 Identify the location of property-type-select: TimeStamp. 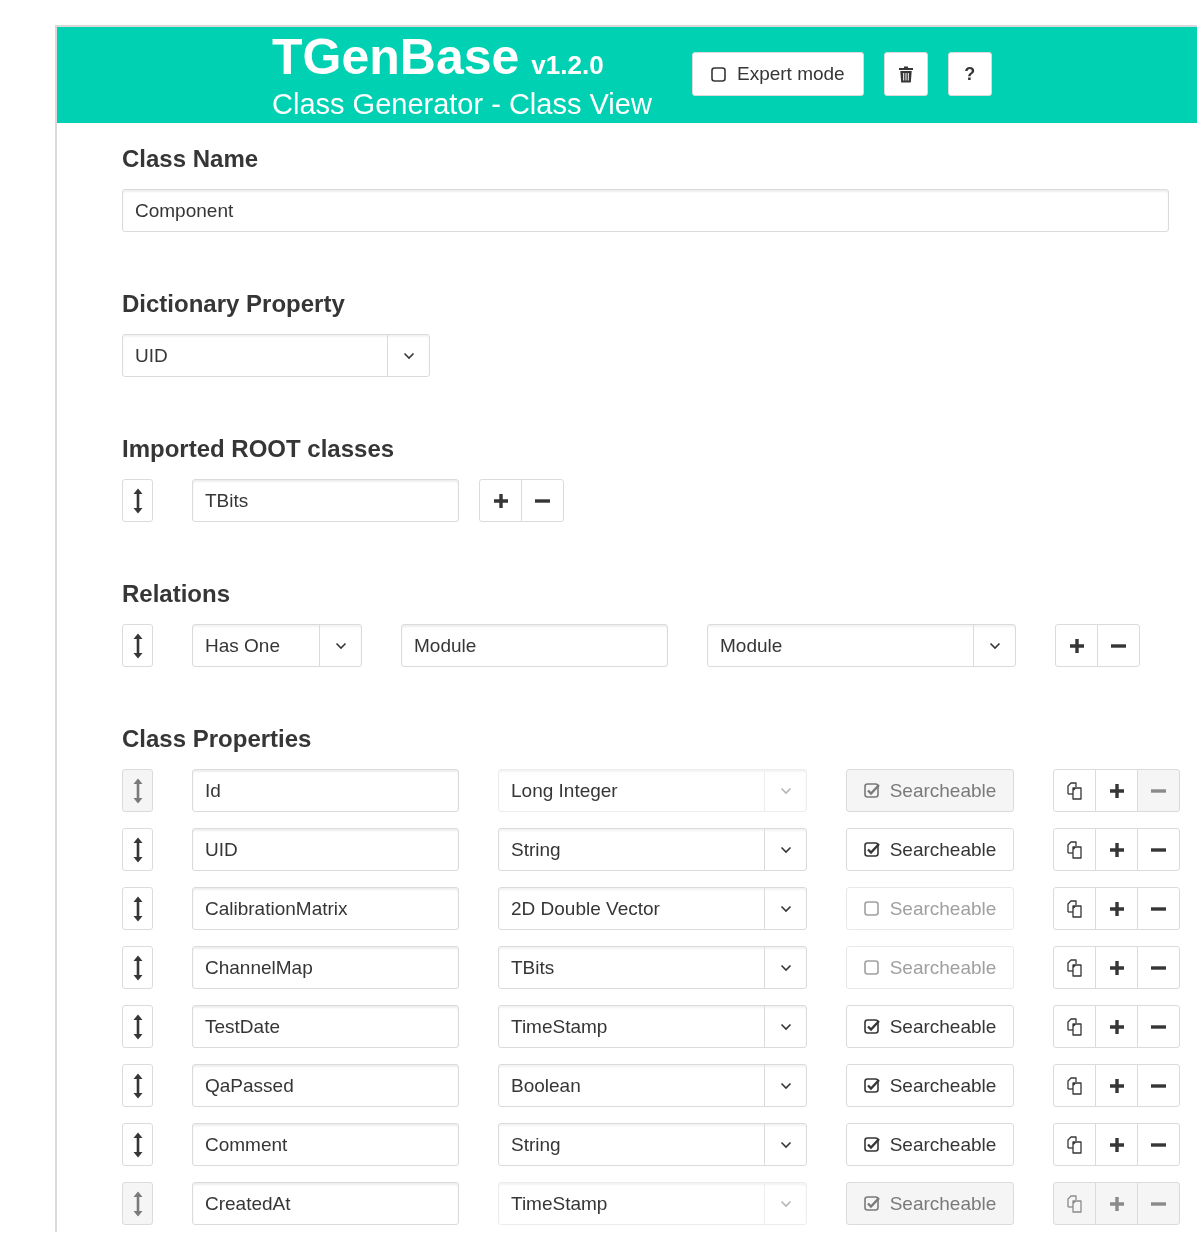
(652, 1026).